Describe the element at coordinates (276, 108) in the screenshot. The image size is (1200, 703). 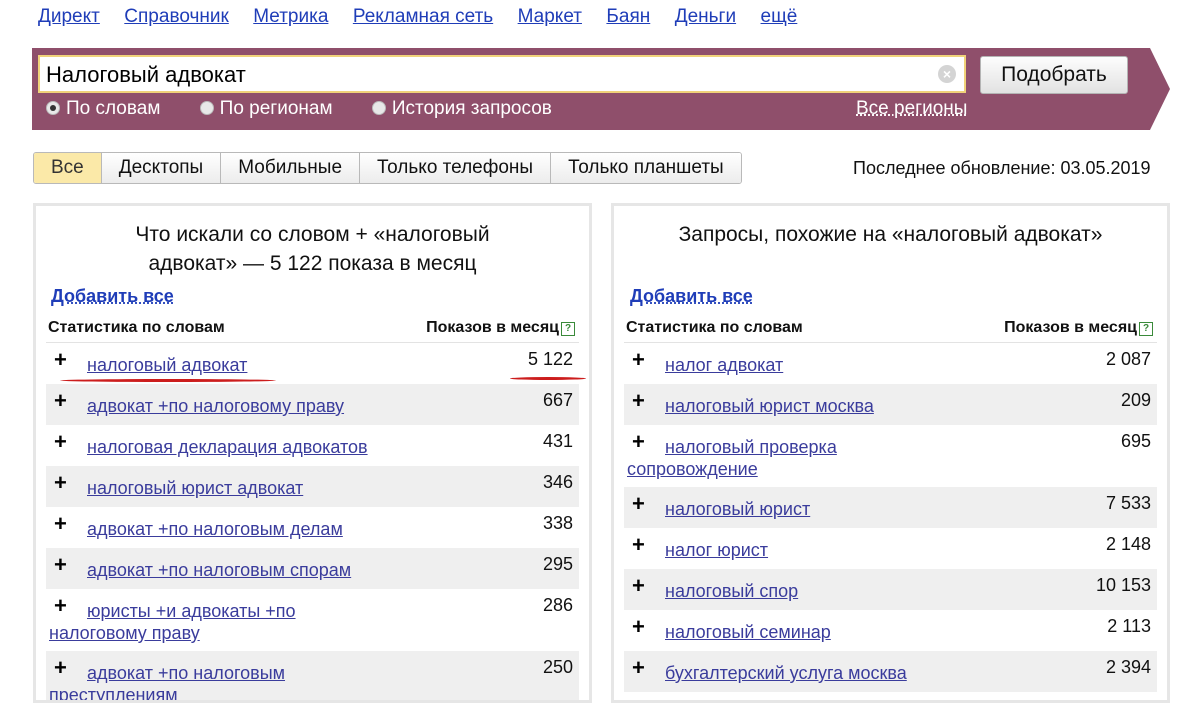
I see `radio-label: По регионам` at that location.